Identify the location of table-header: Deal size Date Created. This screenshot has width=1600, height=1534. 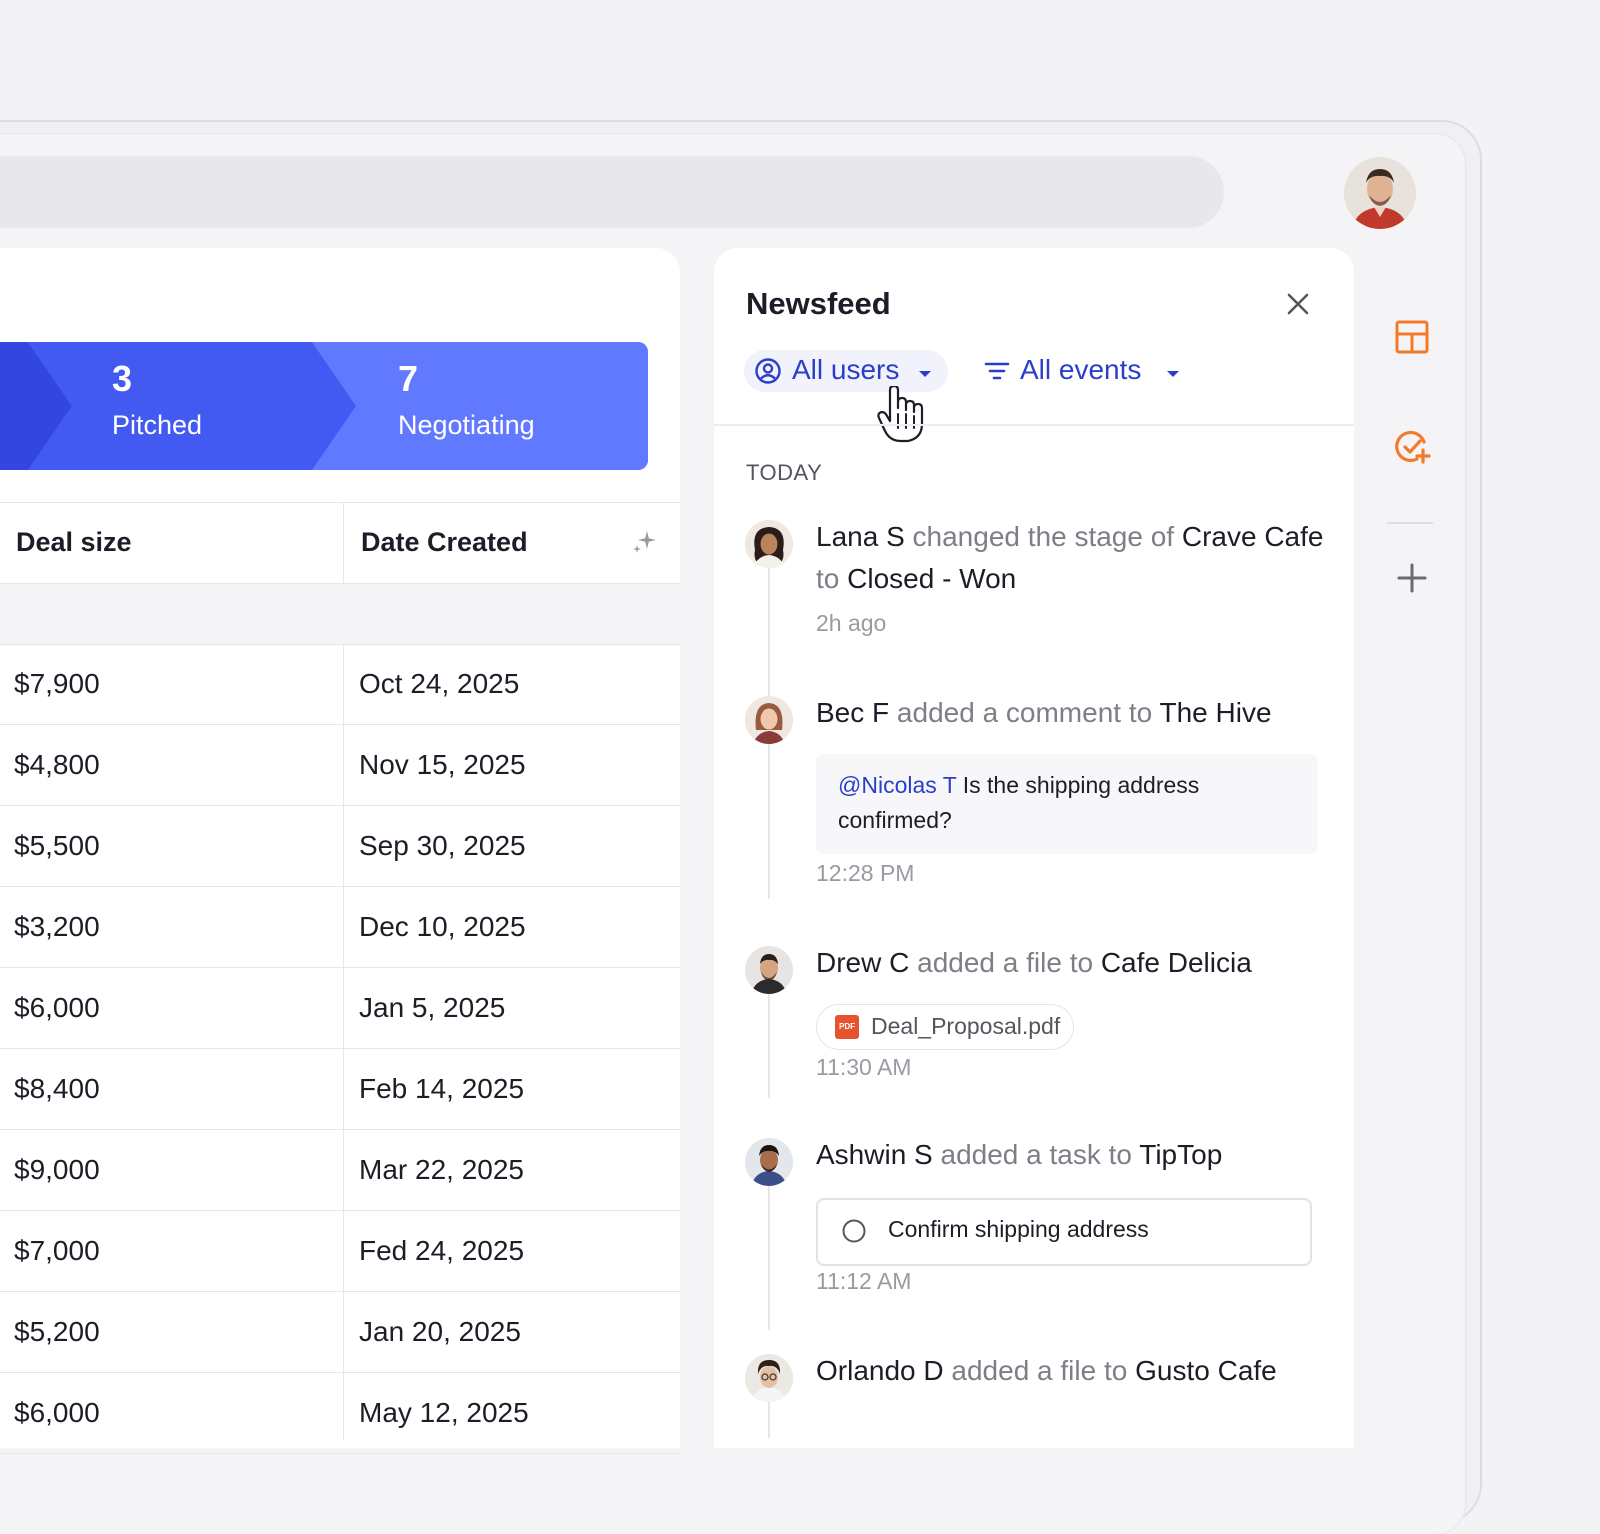
(340, 543).